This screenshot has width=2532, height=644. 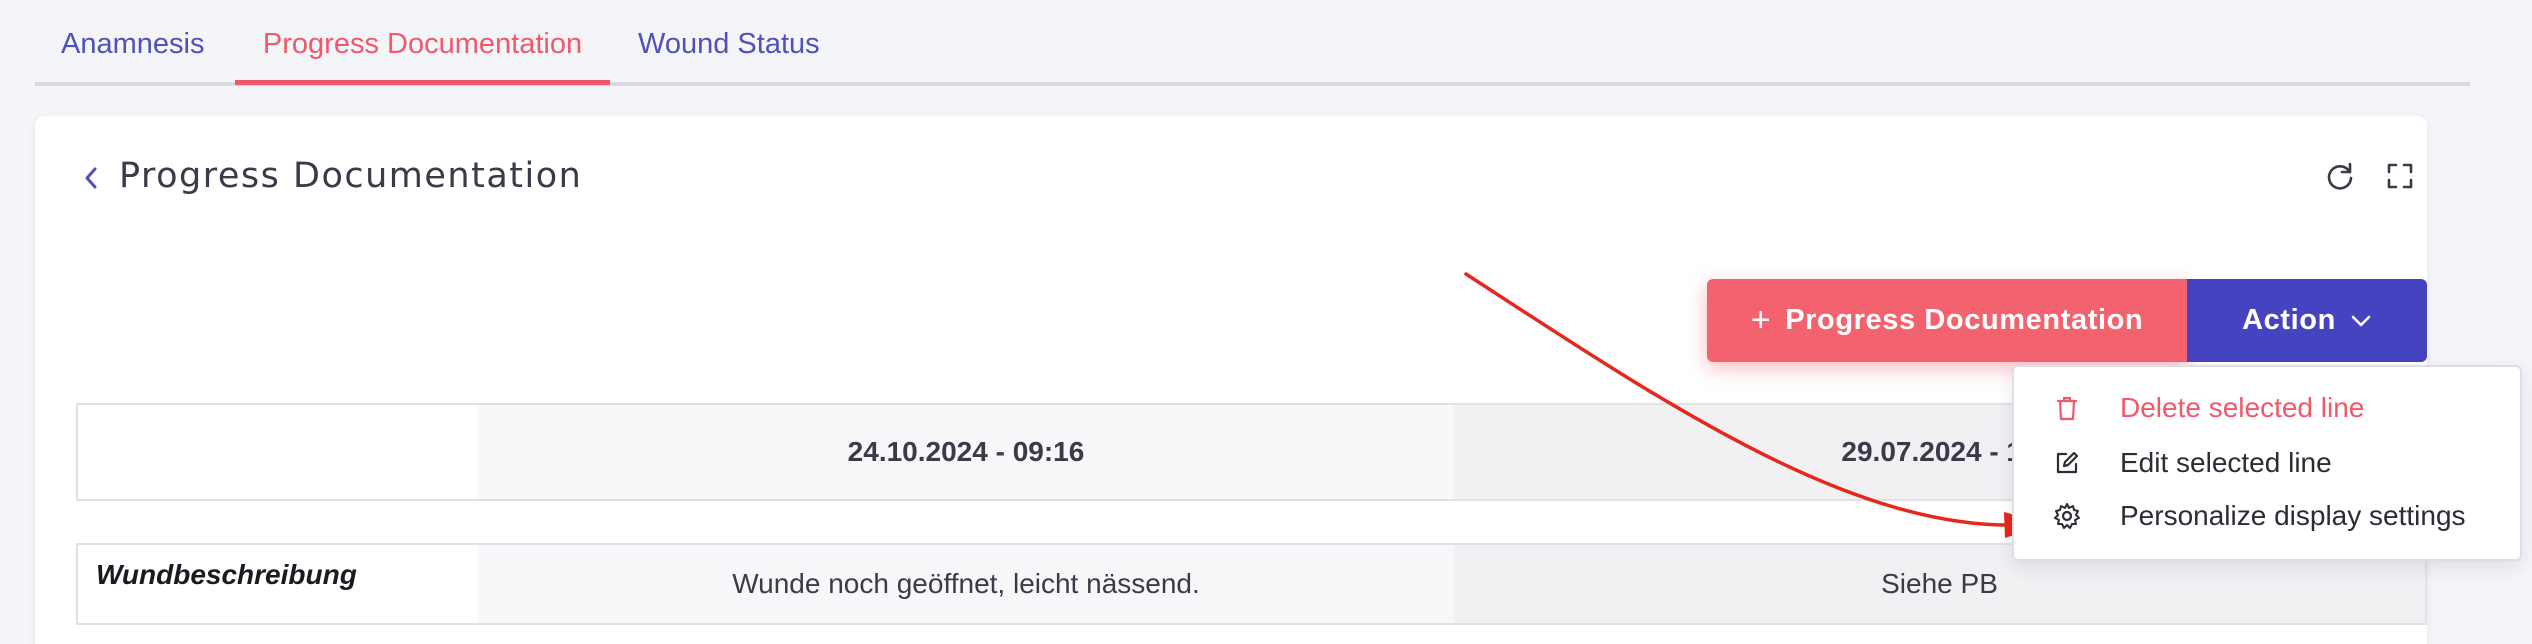 I want to click on add-progress-documentation-button: + Progress Documentation, so click(x=1947, y=320).